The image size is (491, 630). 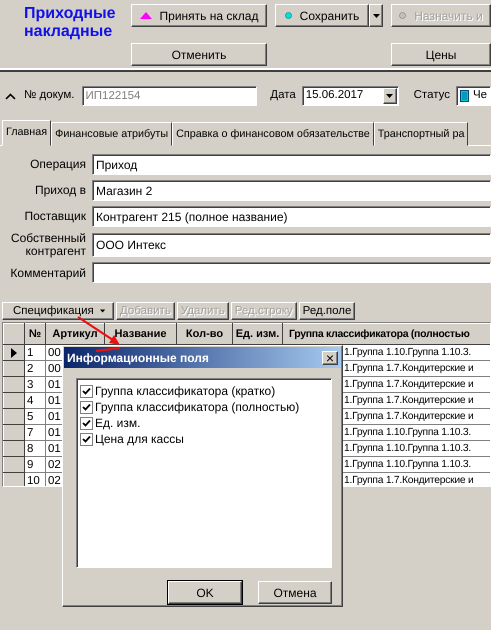 What do you see at coordinates (48, 245) in the screenshot?
I see `field-label: Собственный контрагент` at bounding box center [48, 245].